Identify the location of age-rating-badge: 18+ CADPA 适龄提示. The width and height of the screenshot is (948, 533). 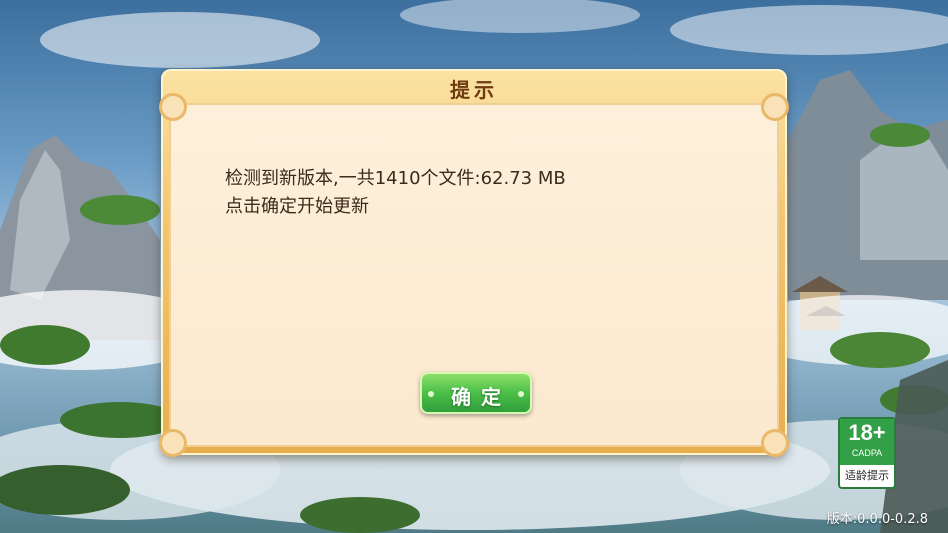
(867, 453).